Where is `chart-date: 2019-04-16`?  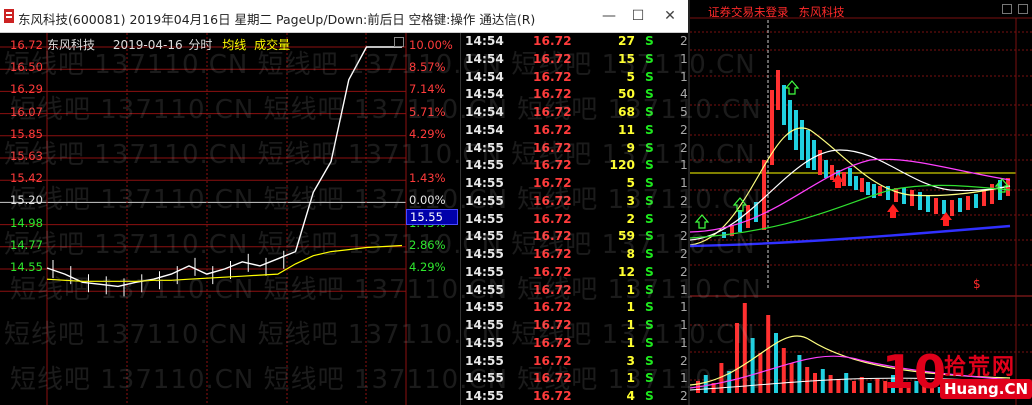
chart-date: 2019-04-16 is located at coordinates (147, 45).